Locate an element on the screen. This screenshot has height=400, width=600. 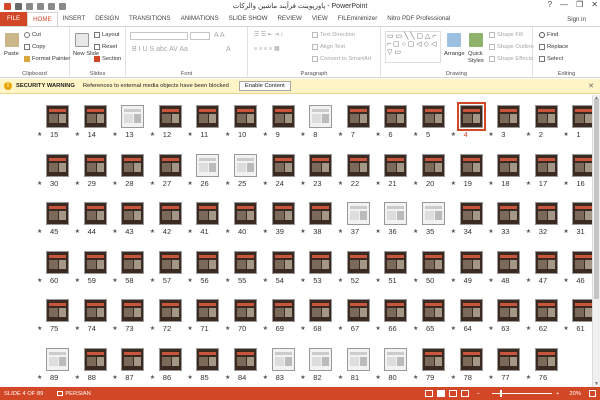
slide-thumbnail: ★ 11 is located at coordinates (204, 125).